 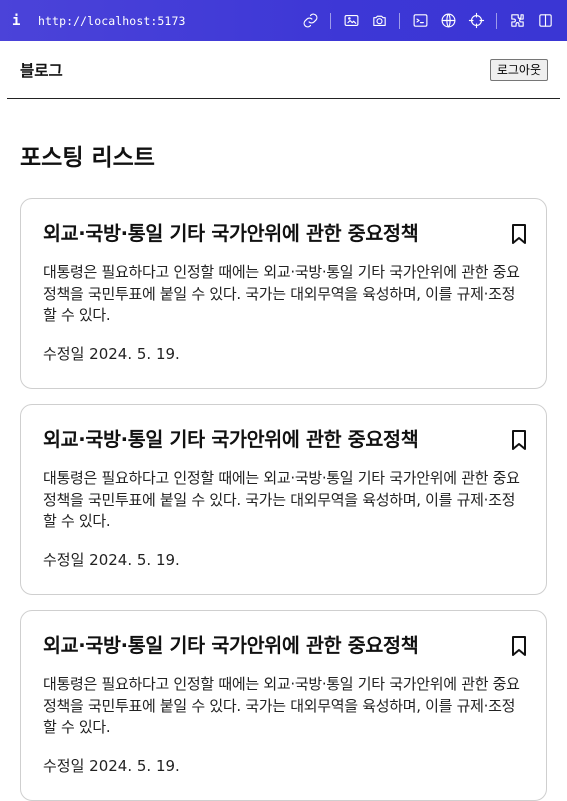 What do you see at coordinates (448, 21) in the screenshot?
I see `globe-icon` at bounding box center [448, 21].